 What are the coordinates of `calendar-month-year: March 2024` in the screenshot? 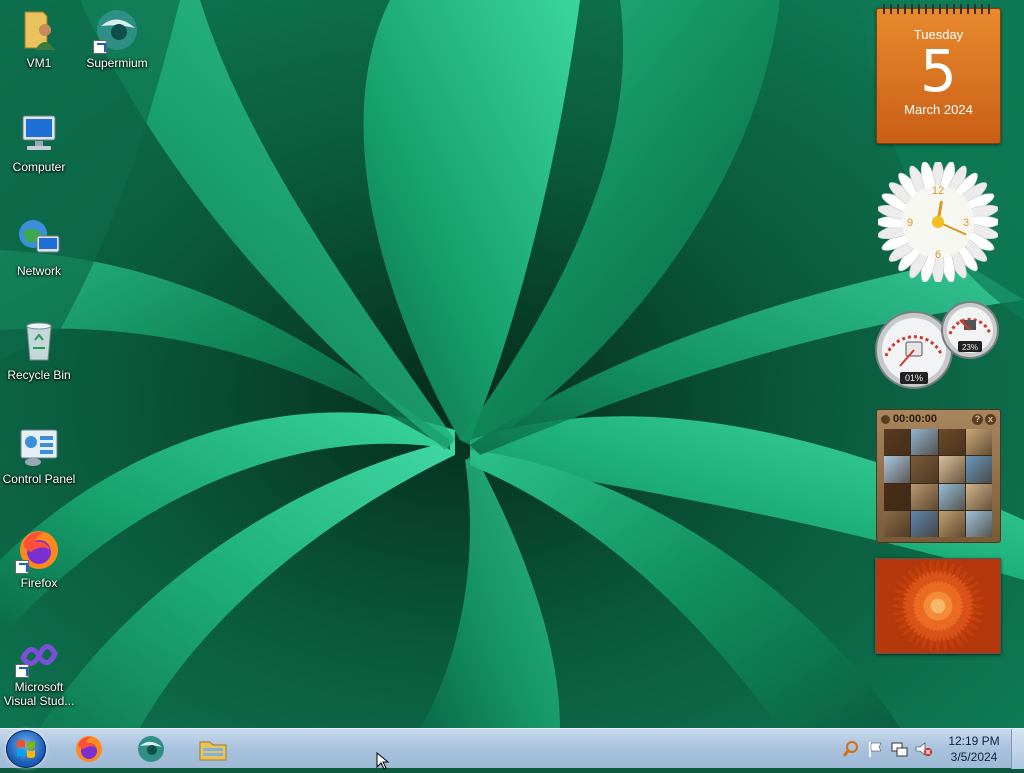 It's located at (938, 109).